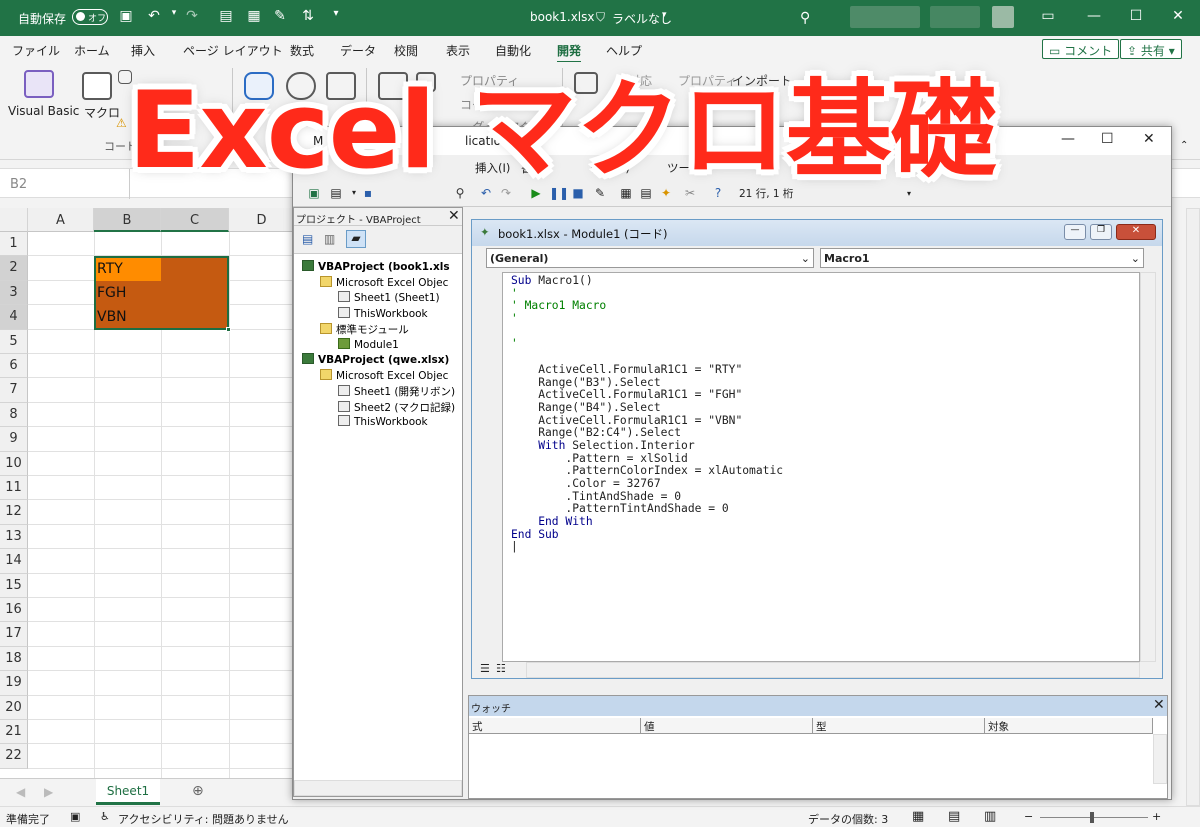 Image resolution: width=1200 pixels, height=827 pixels. What do you see at coordinates (389, 297) in the screenshot?
I see `tree-item: Sheet1 (Sheet1)` at bounding box center [389, 297].